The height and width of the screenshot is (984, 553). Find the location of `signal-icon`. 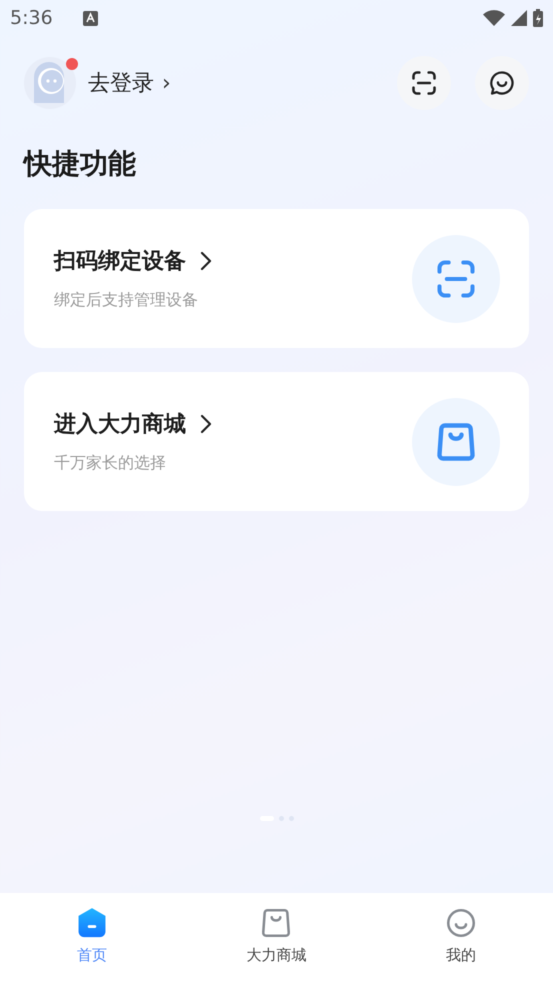

signal-icon is located at coordinates (519, 18).